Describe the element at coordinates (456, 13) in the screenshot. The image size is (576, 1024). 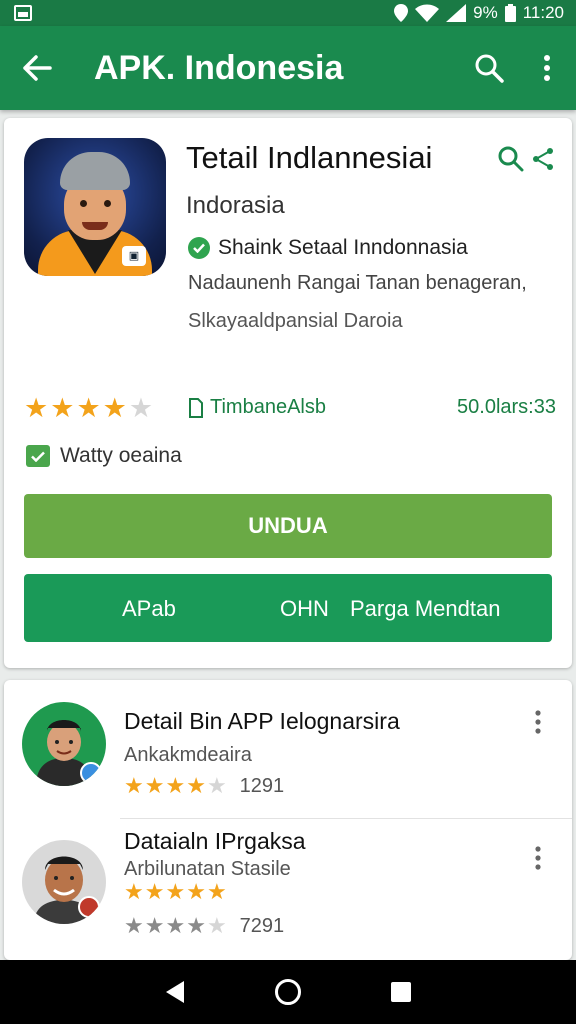
I see `signal-icon` at that location.